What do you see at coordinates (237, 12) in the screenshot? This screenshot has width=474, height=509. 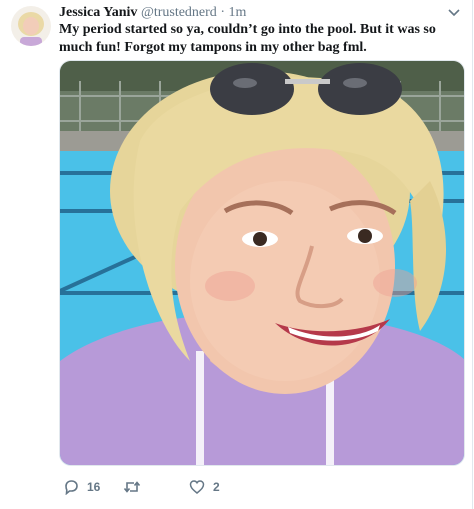 I see `tweet-timestamp: 1m` at bounding box center [237, 12].